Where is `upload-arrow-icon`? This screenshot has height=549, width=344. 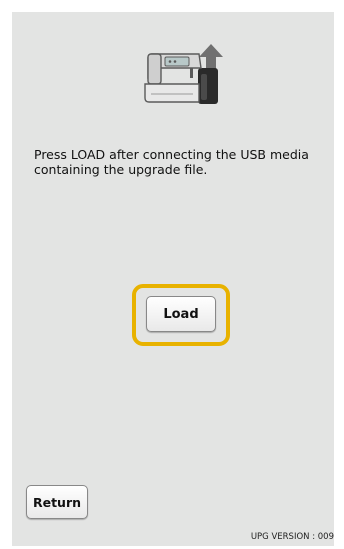 upload-arrow-icon is located at coordinates (211, 58).